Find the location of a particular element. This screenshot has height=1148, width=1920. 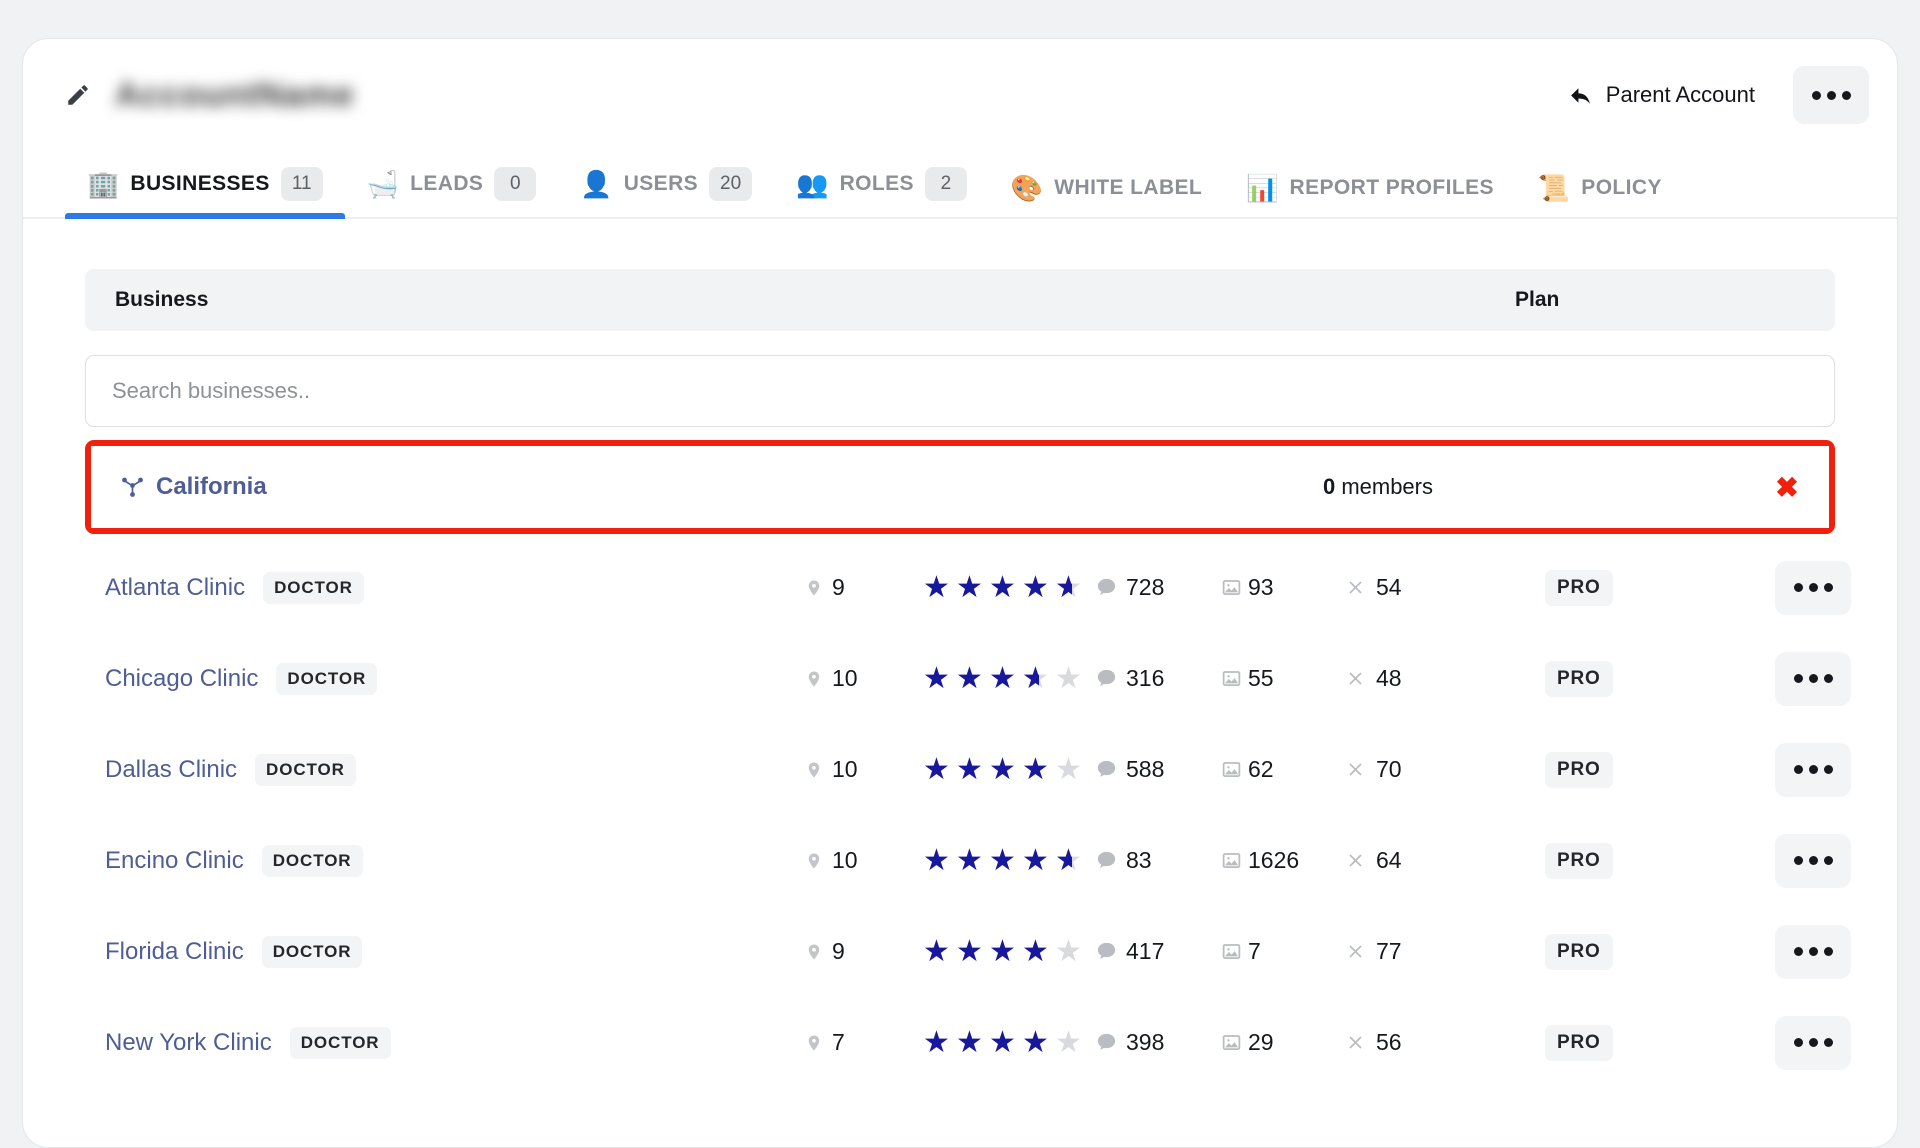

tab-badge: 0 is located at coordinates (515, 184).